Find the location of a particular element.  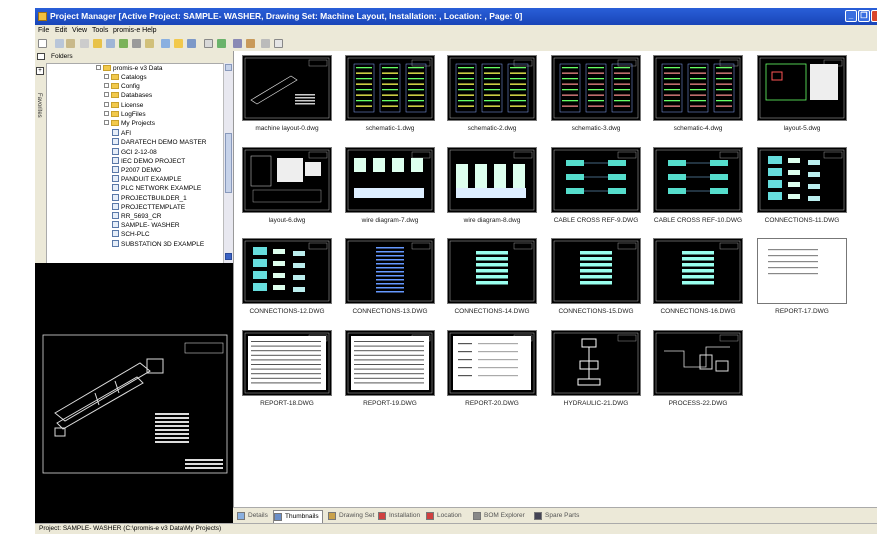

close-button is located at coordinates (874, 16).